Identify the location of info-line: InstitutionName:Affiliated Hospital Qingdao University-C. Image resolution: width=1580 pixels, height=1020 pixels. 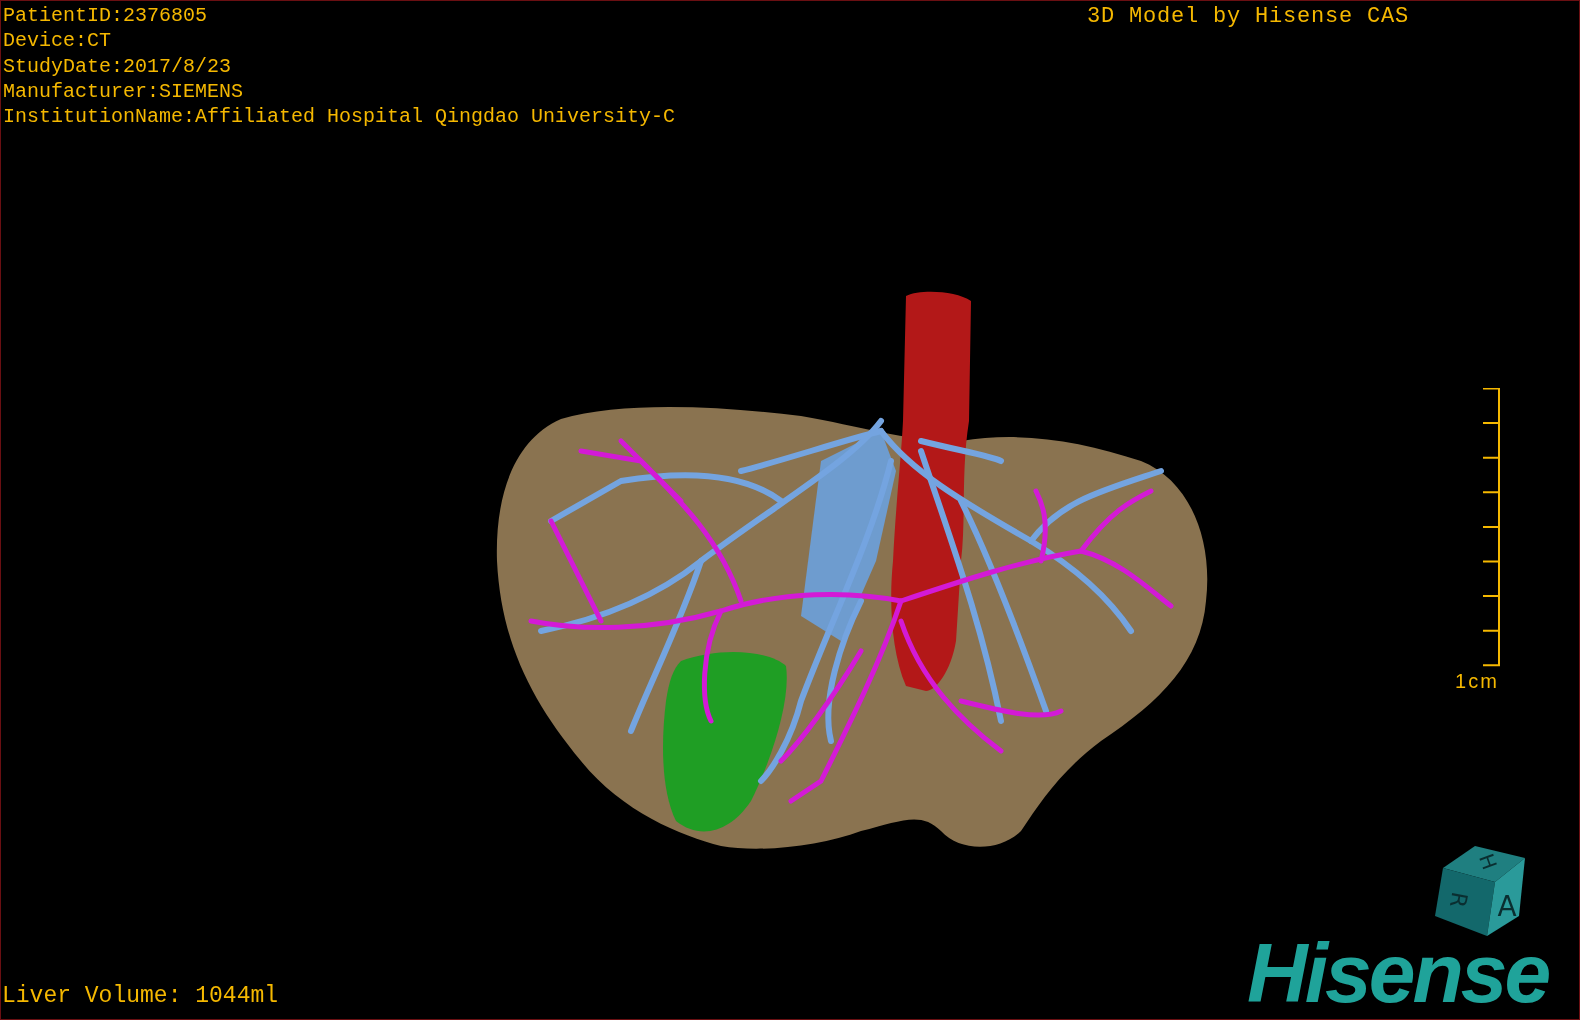
(339, 117).